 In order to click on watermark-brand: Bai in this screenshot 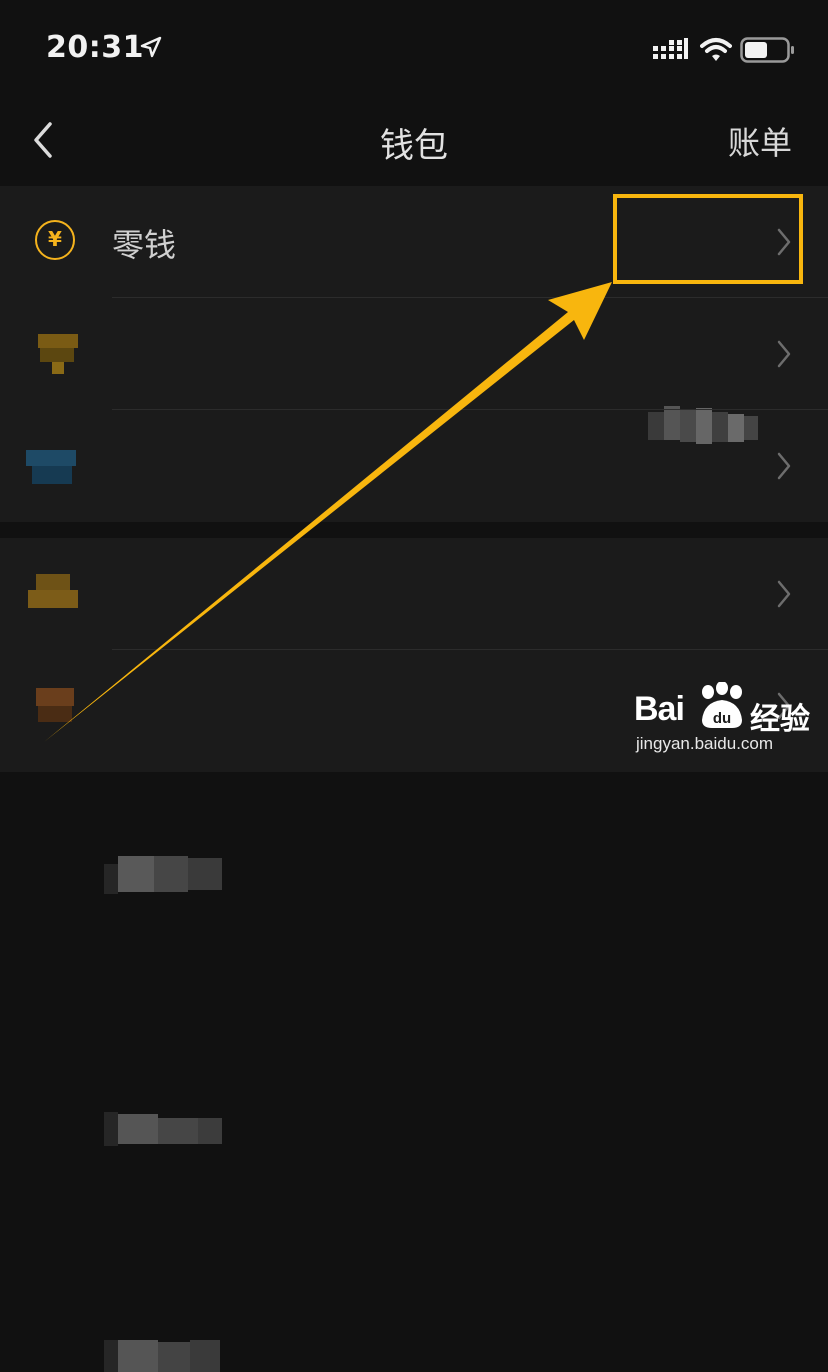, I will do `click(659, 709)`.